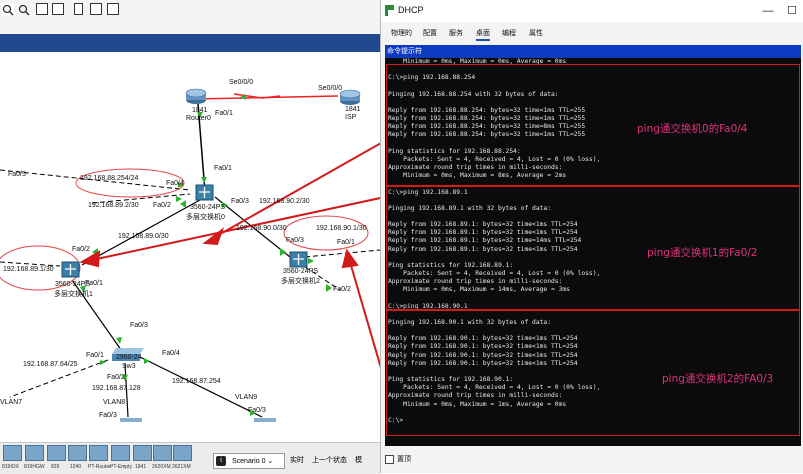 This screenshot has width=803, height=474. What do you see at coordinates (350, 97) in the screenshot?
I see `isp-router-icon` at bounding box center [350, 97].